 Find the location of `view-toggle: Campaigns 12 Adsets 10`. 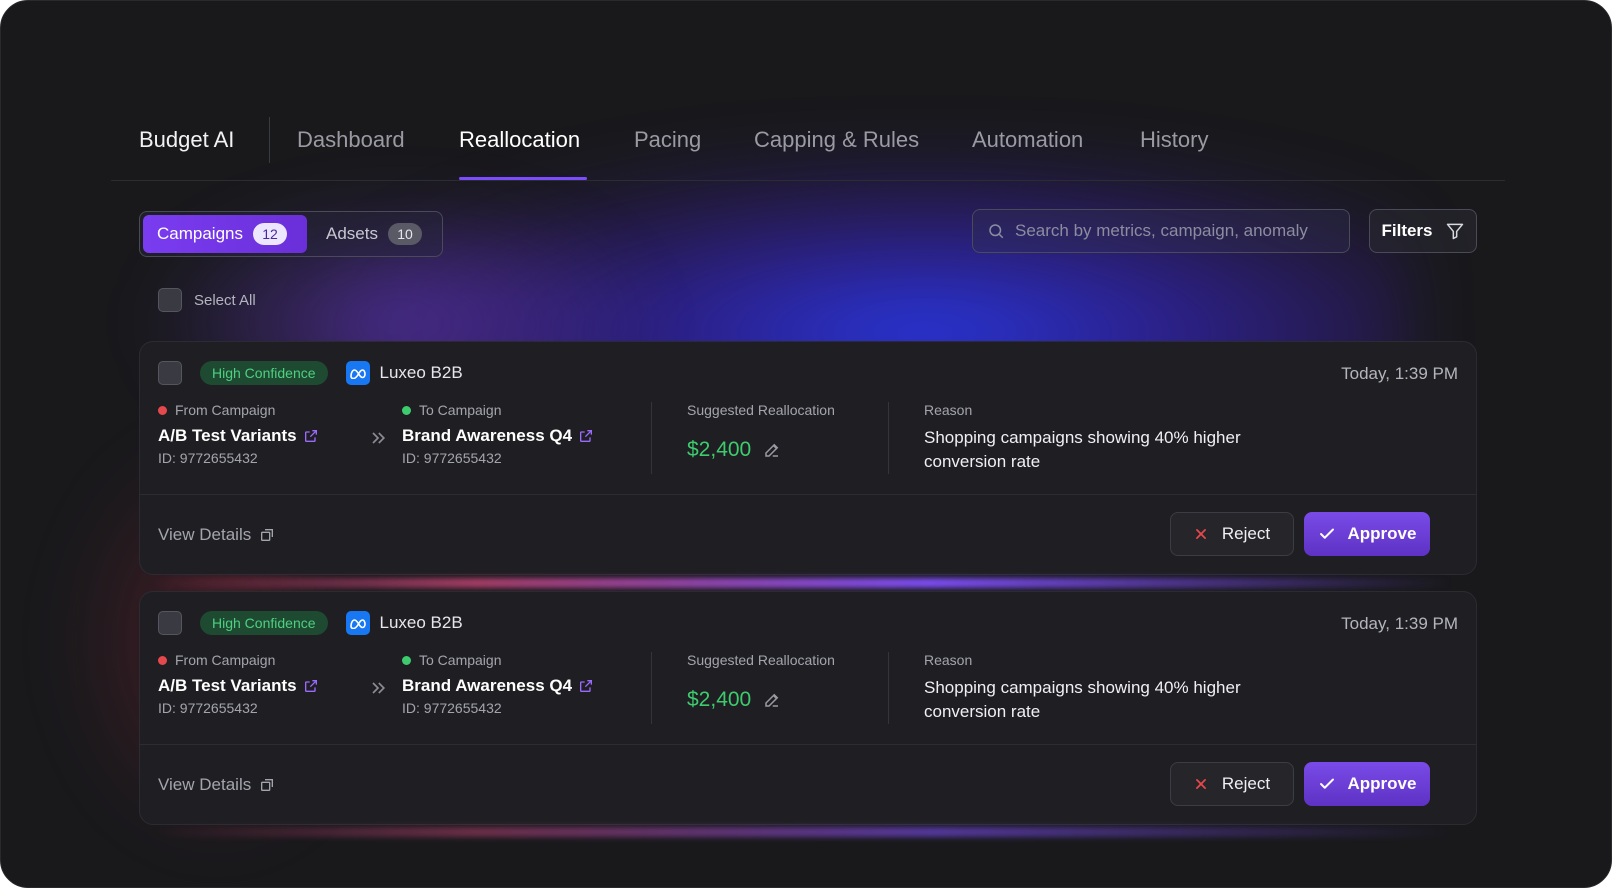

view-toggle: Campaigns 12 Adsets 10 is located at coordinates (291, 234).